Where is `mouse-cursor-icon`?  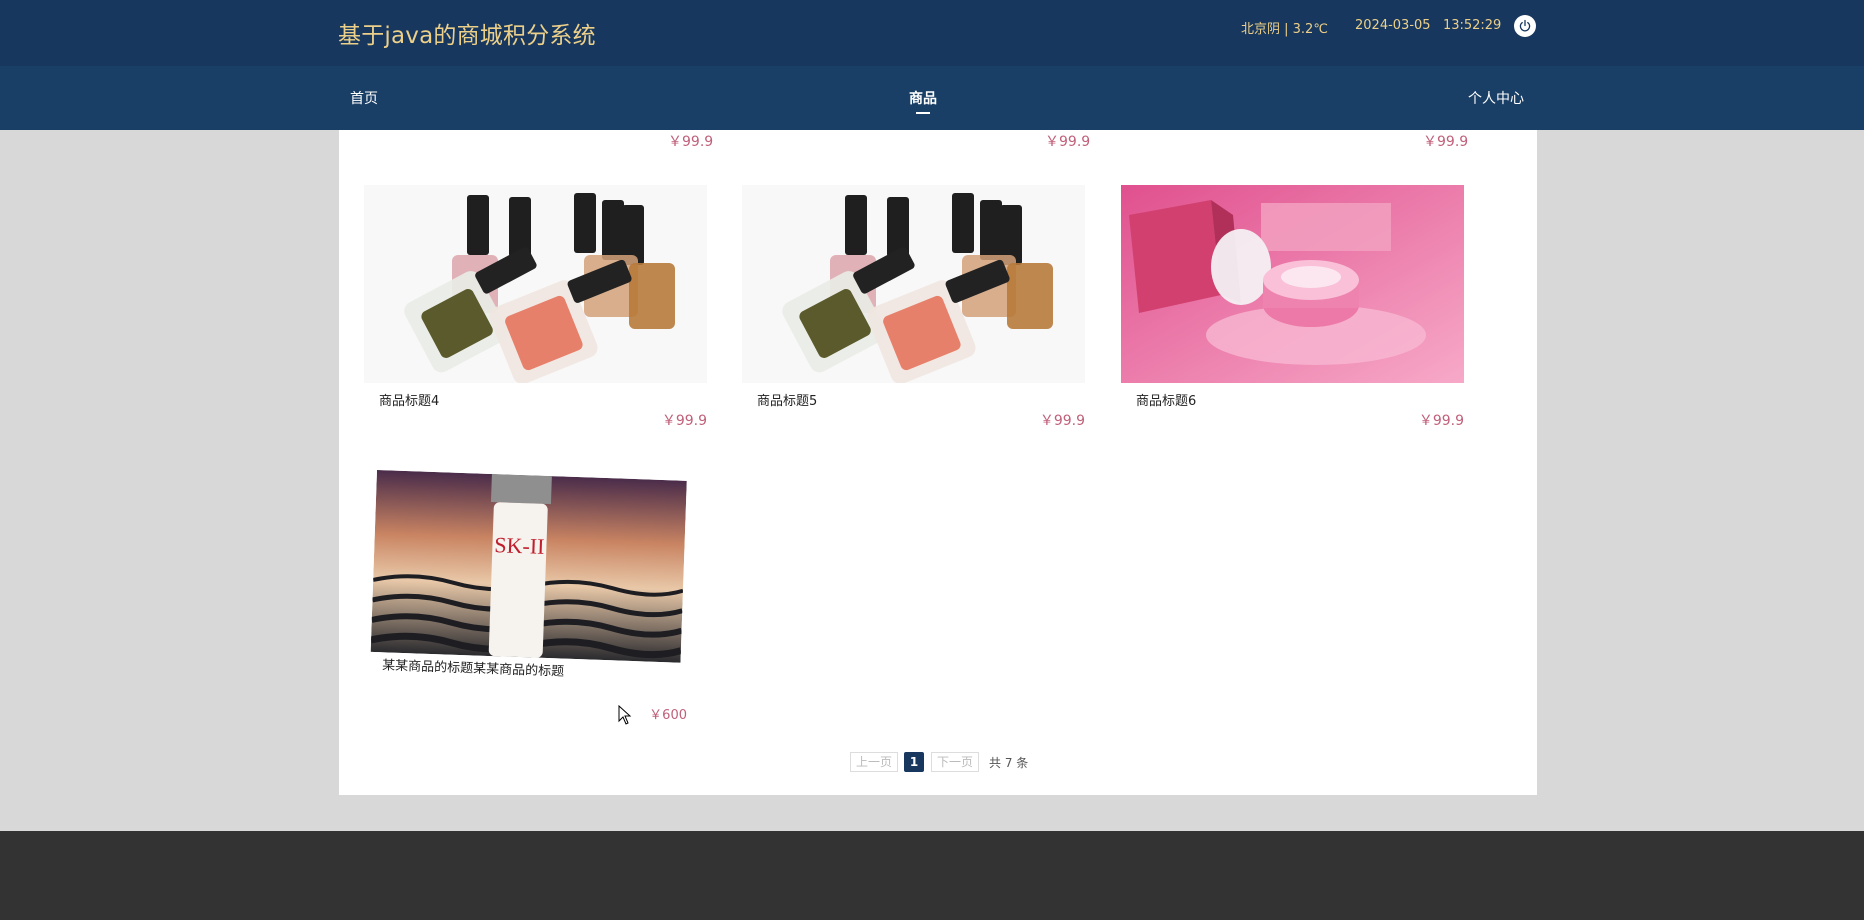
mouse-cursor-icon is located at coordinates (625, 715).